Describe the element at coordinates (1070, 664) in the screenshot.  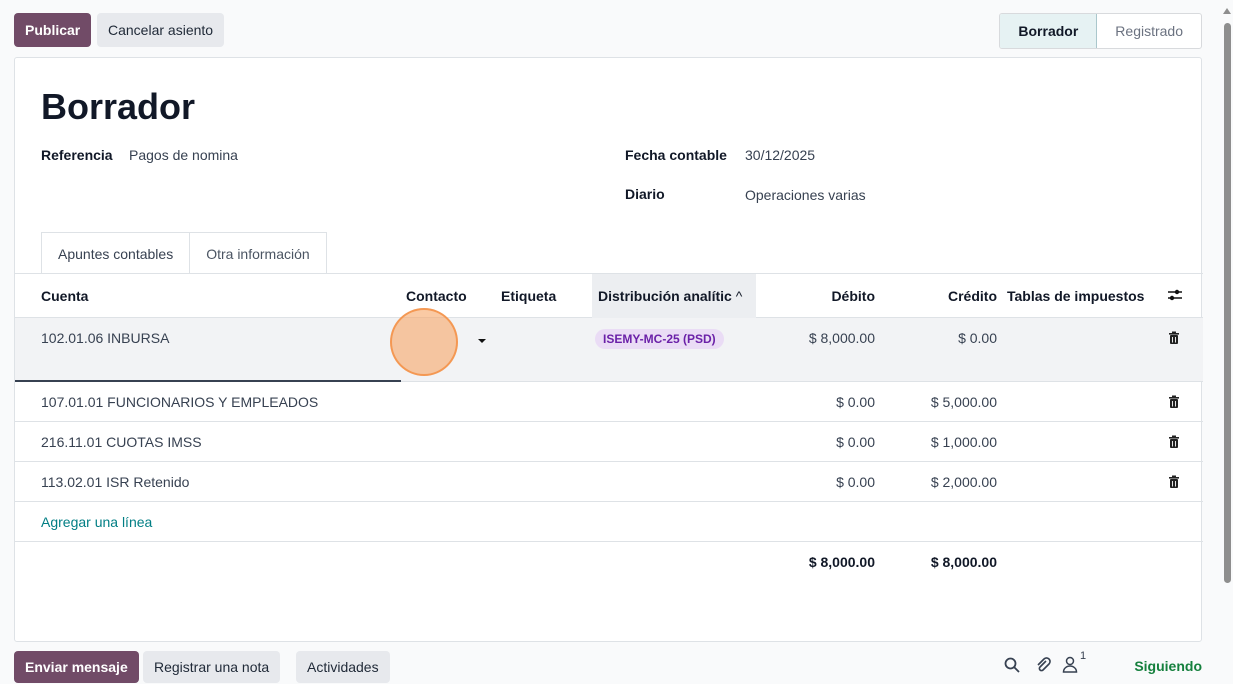
I see `user-icon` at that location.